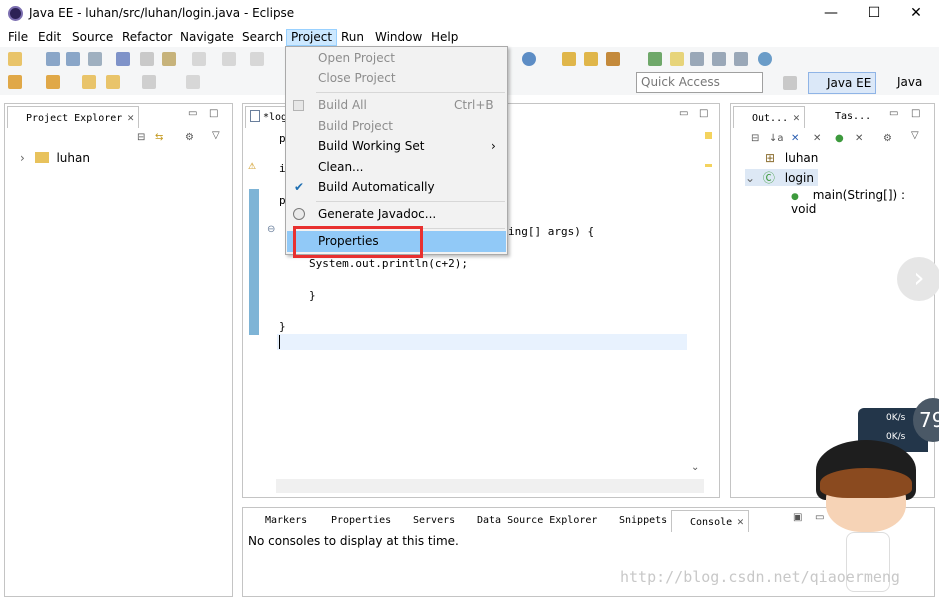  I want to click on redo-icon, so click(229, 59).